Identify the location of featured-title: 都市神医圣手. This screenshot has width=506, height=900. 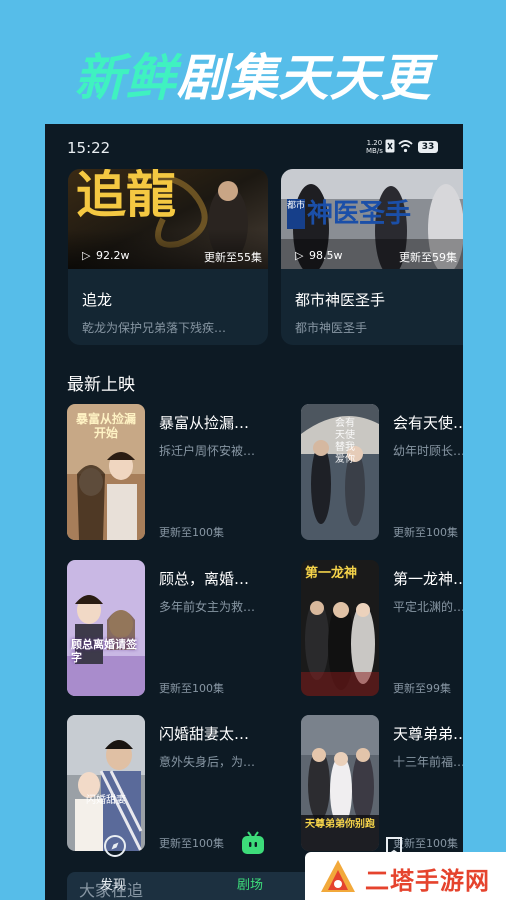
(340, 300).